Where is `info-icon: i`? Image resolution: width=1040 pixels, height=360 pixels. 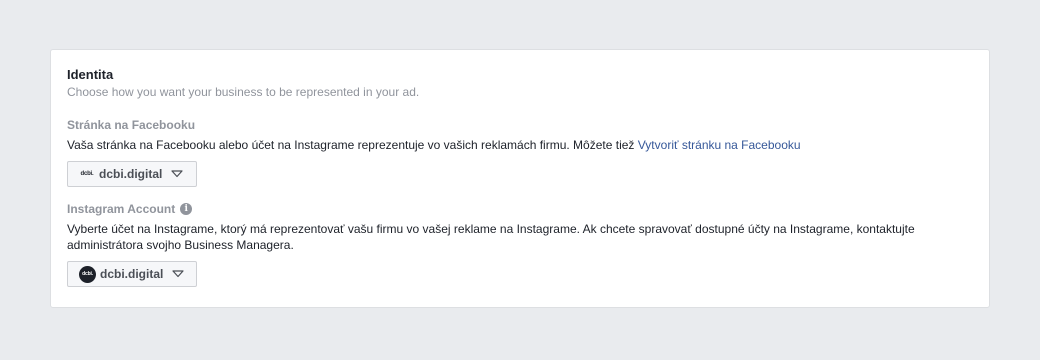
info-icon: i is located at coordinates (186, 209).